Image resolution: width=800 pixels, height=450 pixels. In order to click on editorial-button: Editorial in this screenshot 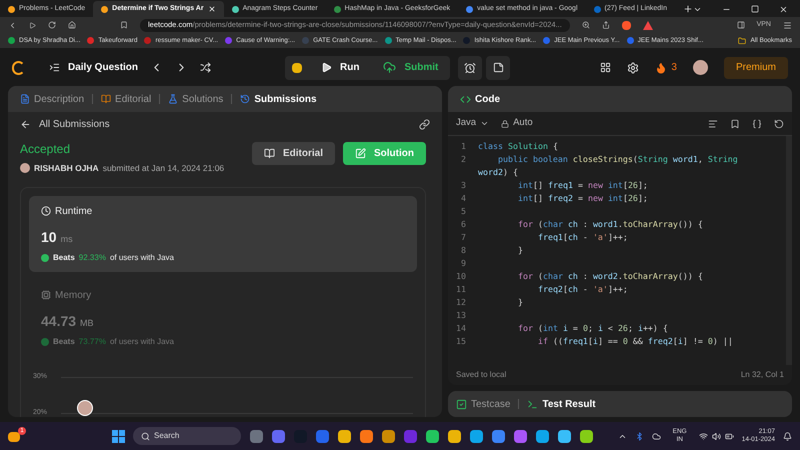, I will do `click(293, 153)`.